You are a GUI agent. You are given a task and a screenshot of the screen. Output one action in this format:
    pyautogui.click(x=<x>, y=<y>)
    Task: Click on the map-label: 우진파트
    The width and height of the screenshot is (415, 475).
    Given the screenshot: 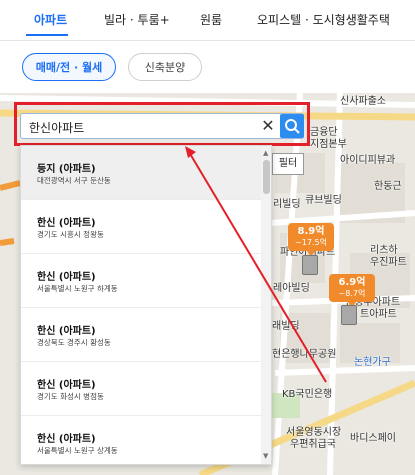 What is the action you would take?
    pyautogui.click(x=388, y=262)
    